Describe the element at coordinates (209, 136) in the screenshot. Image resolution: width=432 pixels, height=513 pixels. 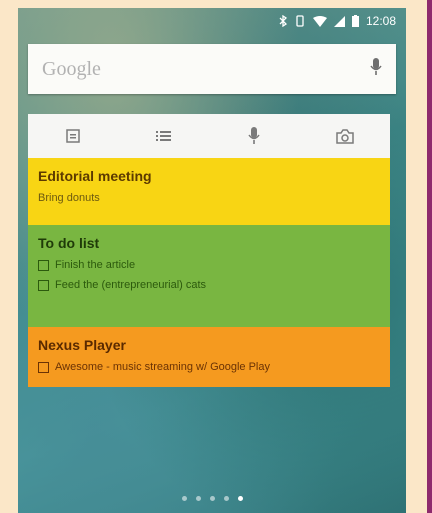
I see `keep-widget-toolbar` at that location.